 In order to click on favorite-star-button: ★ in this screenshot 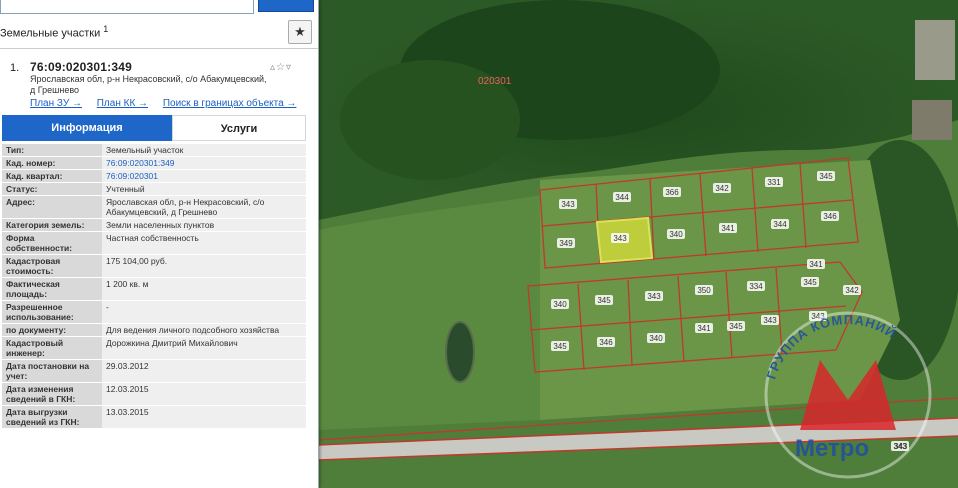, I will do `click(300, 32)`.